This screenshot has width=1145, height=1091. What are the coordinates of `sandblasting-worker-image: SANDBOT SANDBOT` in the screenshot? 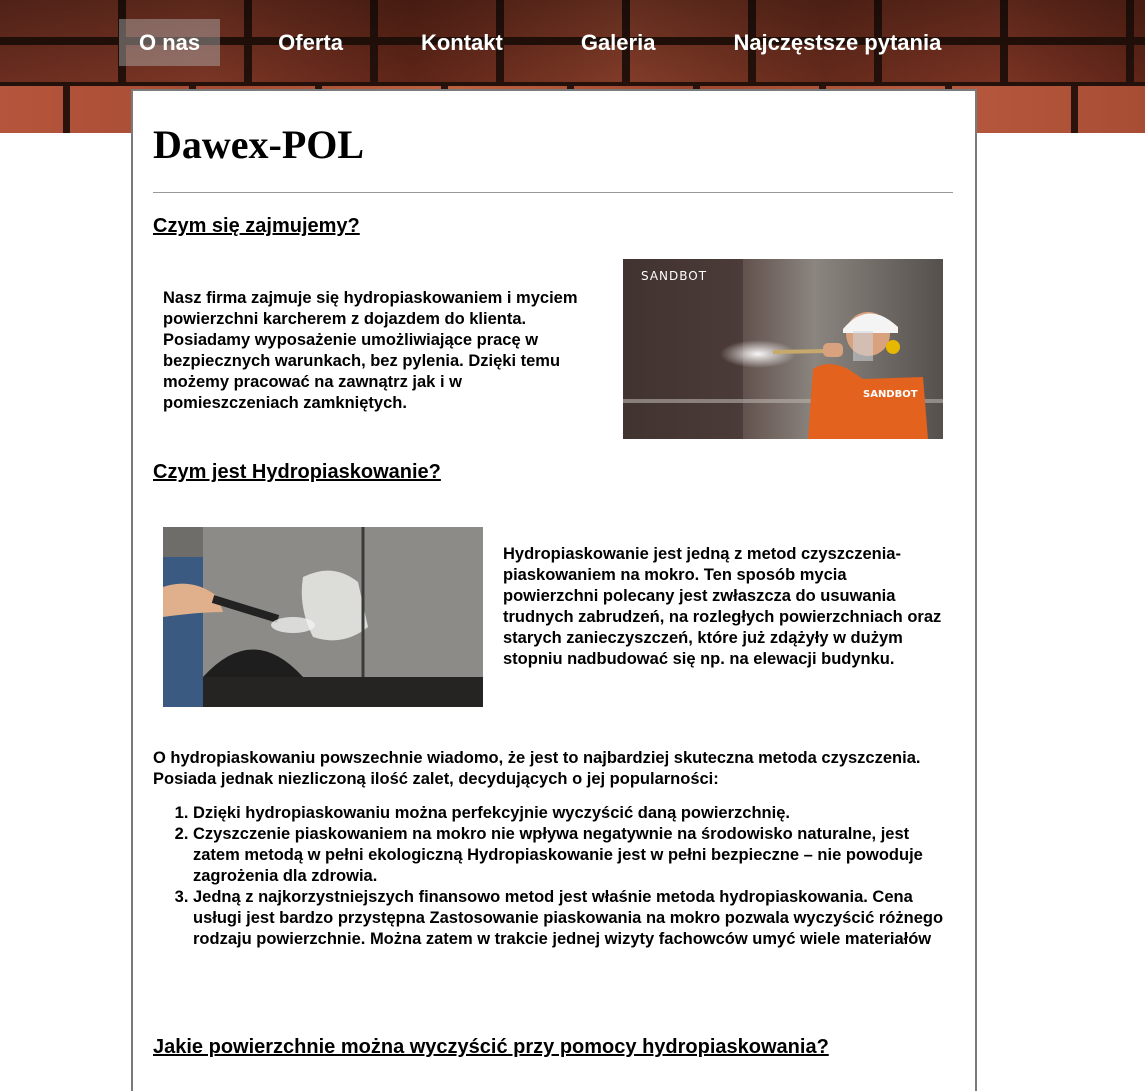 It's located at (783, 349).